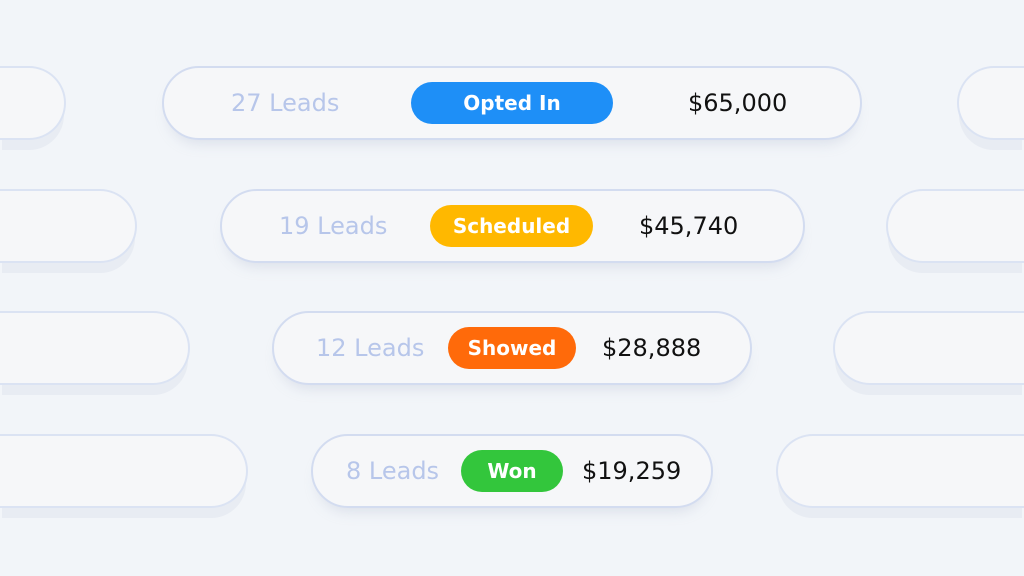  What do you see at coordinates (333, 226) in the screenshot?
I see `leads-count: 19 Leads` at bounding box center [333, 226].